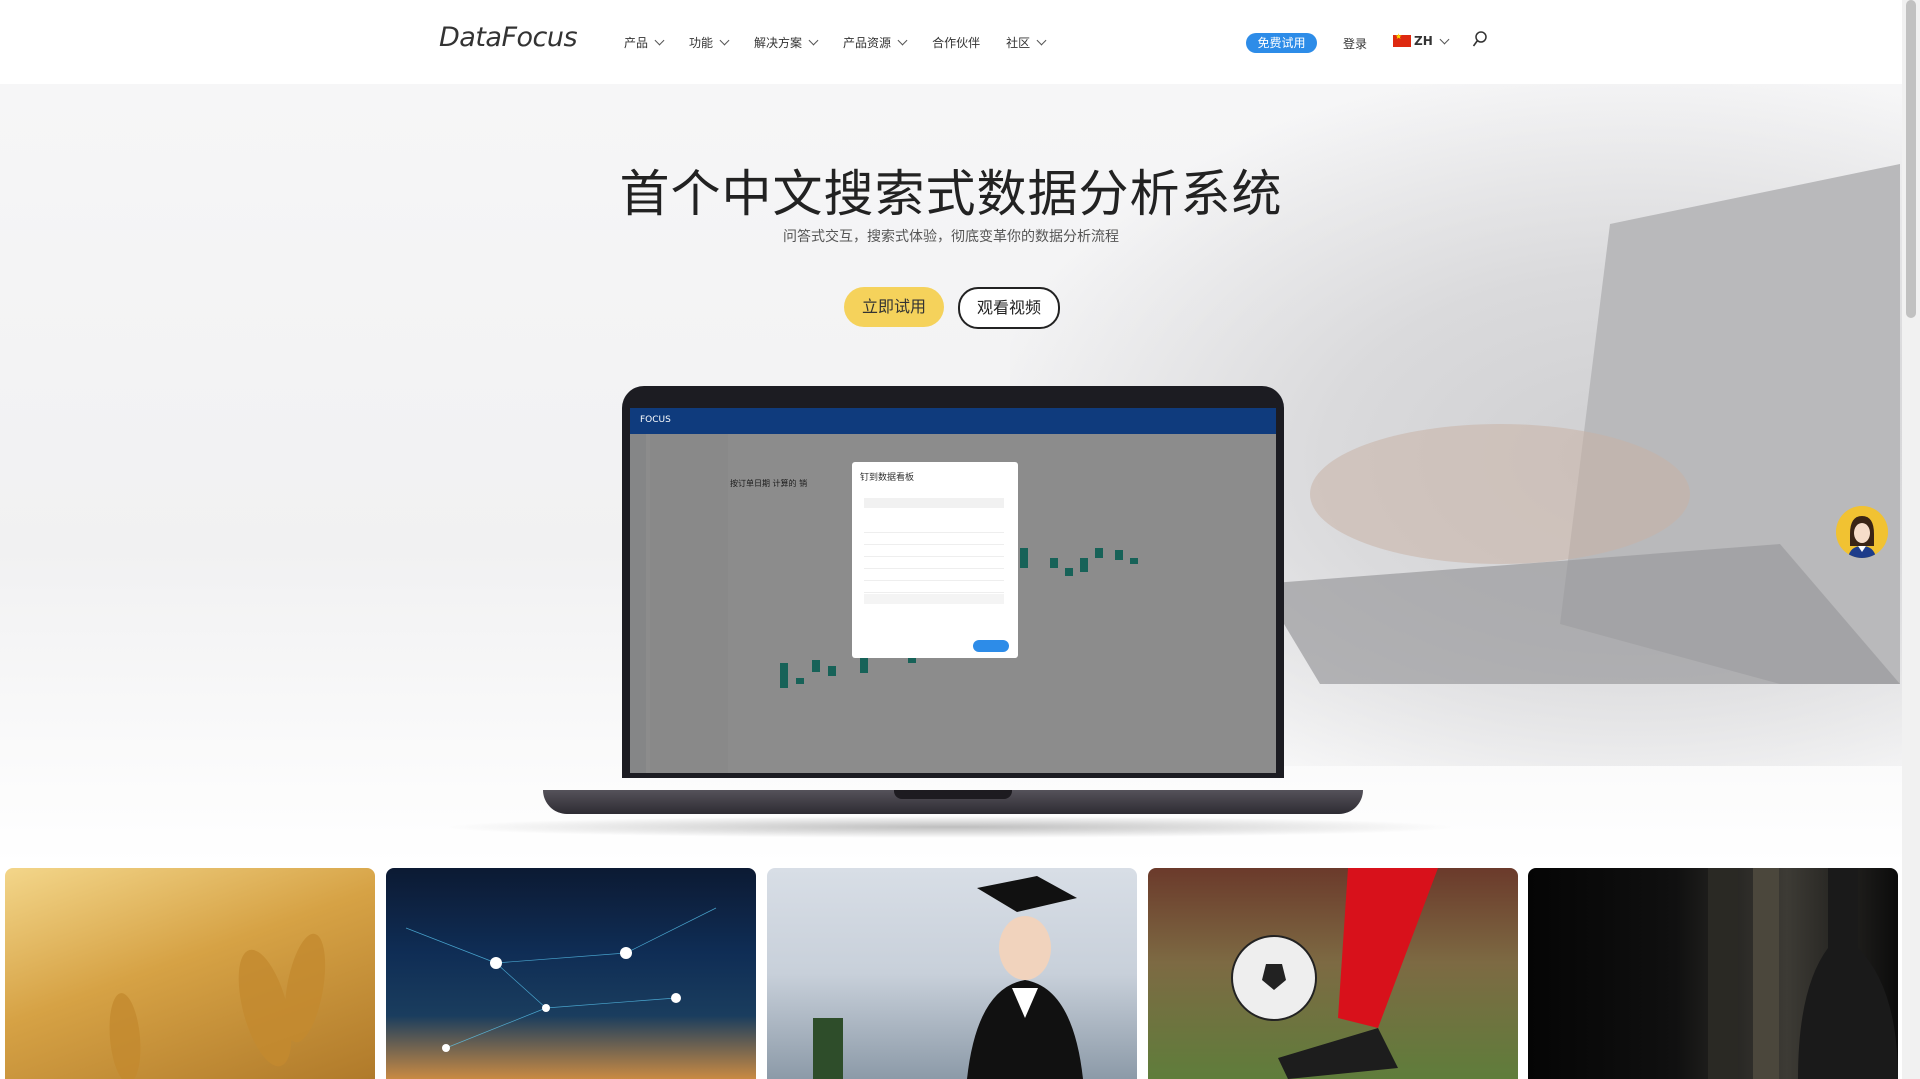 This screenshot has height=1079, width=1920. I want to click on search-icon, so click(1480, 40).